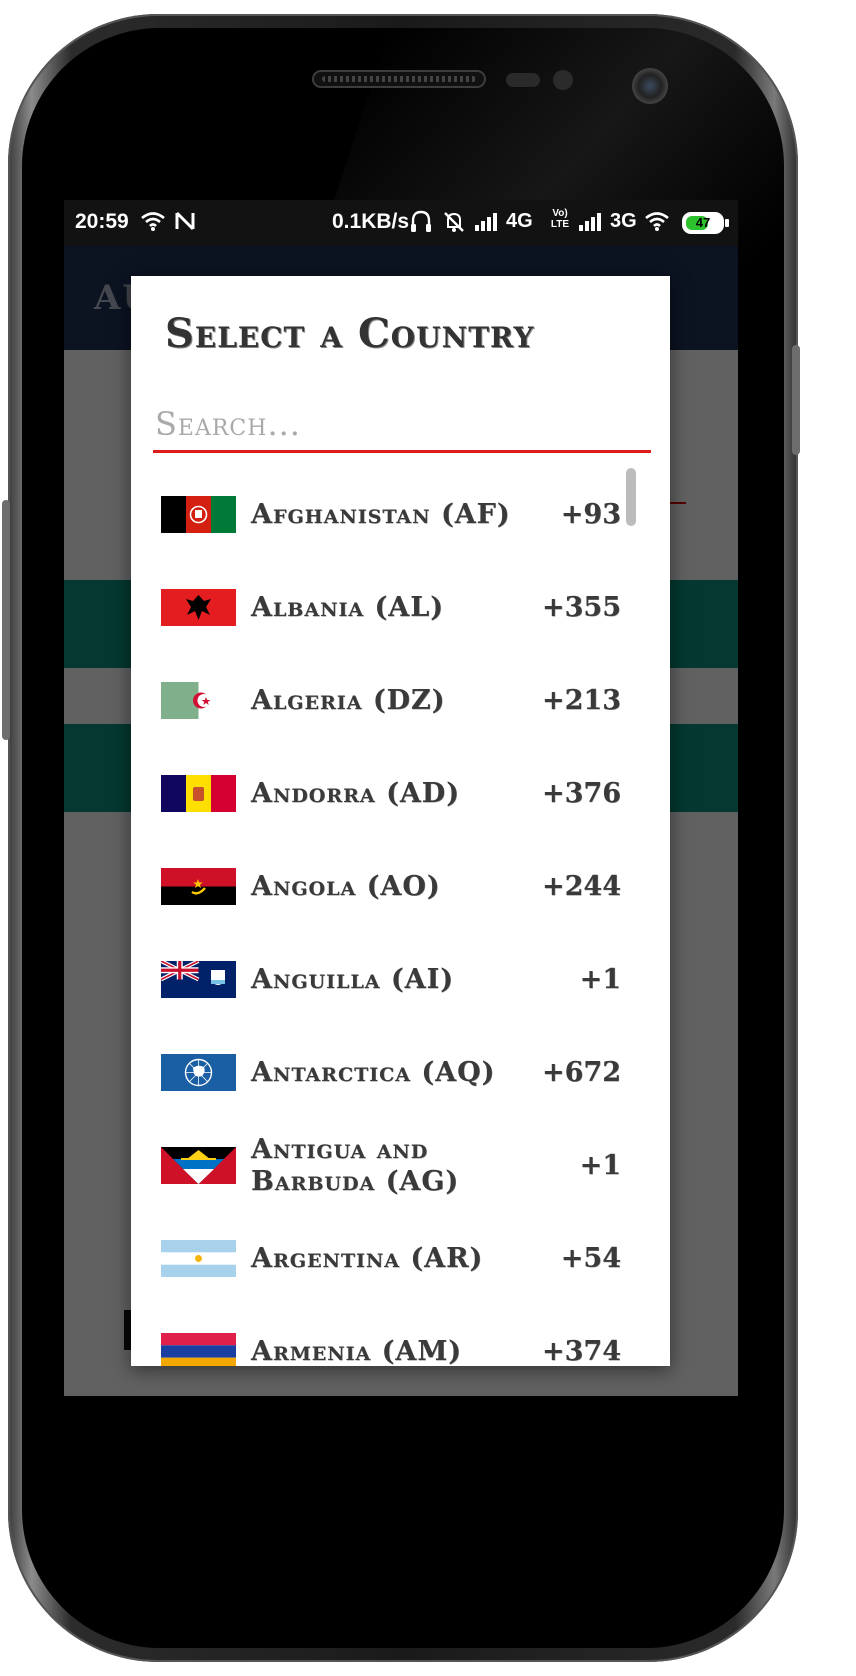 The image size is (856, 1676). Describe the element at coordinates (796, 400) in the screenshot. I see `power-button` at that location.